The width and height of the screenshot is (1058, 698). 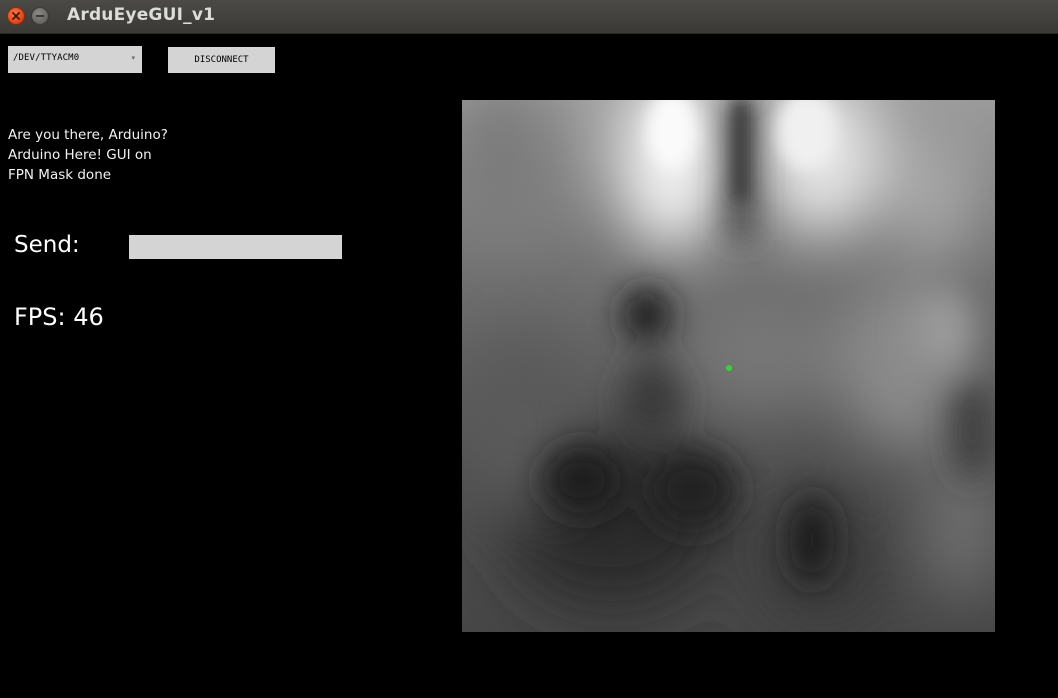 I want to click on console-line: Arduino Here! GUI on, so click(x=80, y=155).